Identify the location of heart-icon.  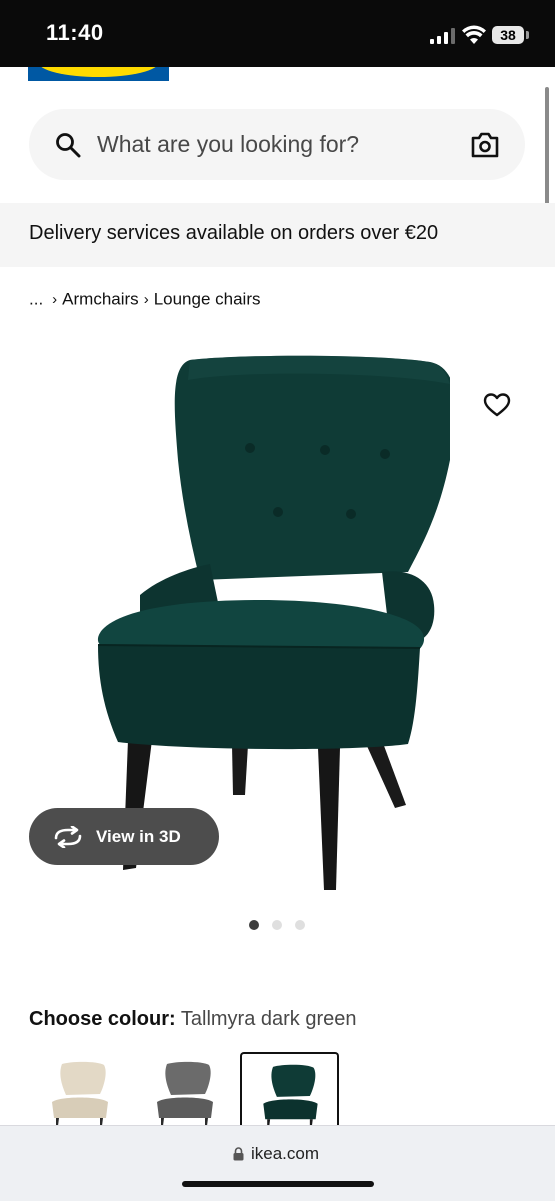
(497, 405).